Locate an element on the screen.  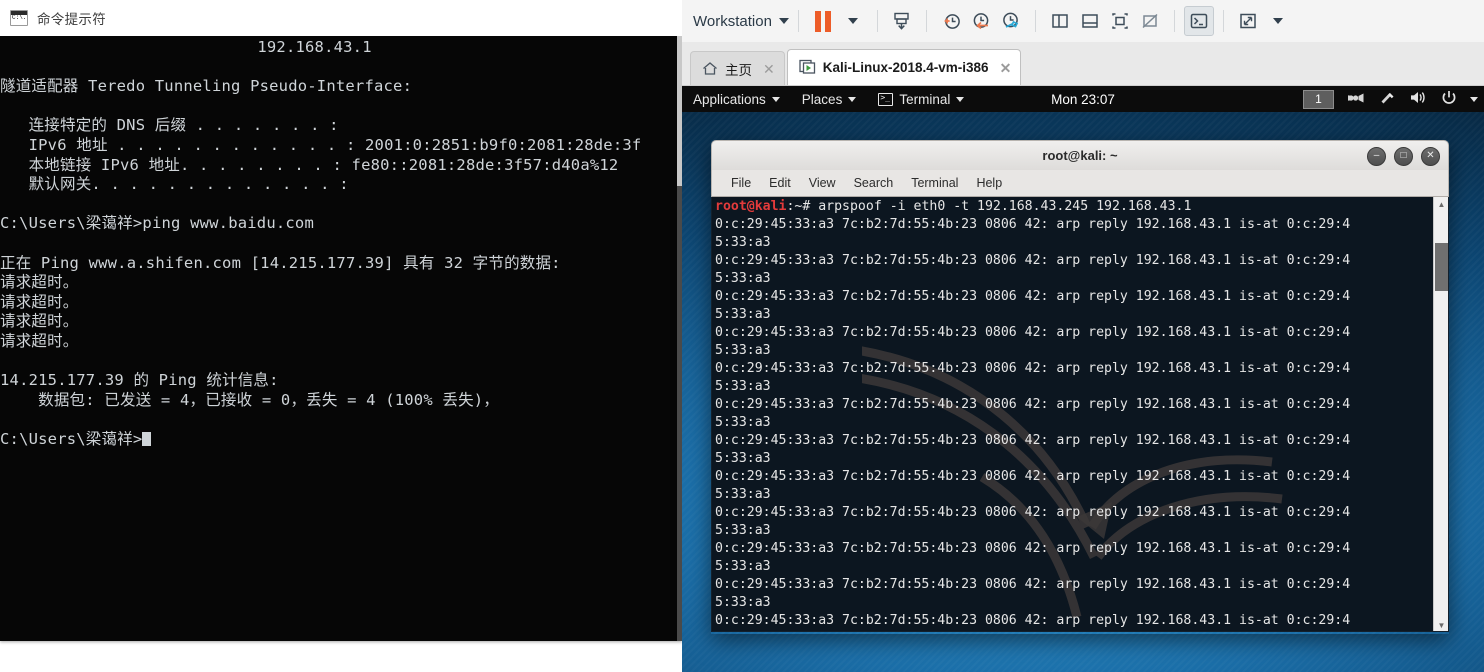
fit-guest-icon is located at coordinates (1120, 21).